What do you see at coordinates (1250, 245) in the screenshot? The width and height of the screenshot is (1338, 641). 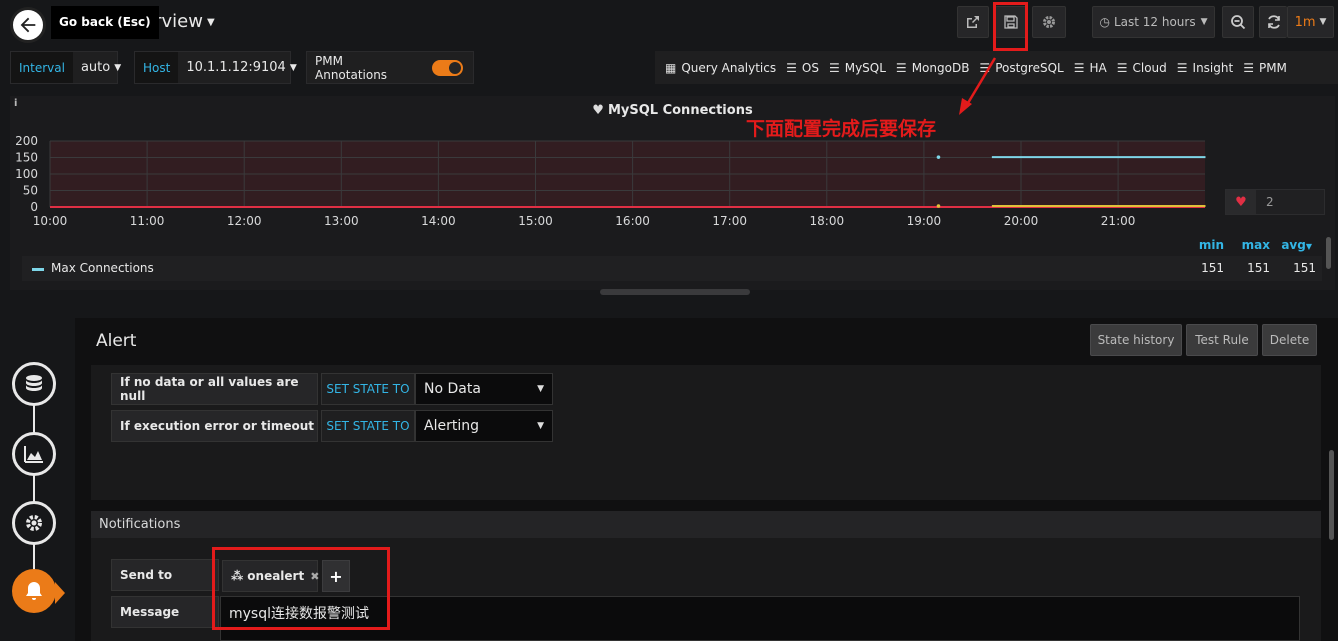 I see `legend-header-max: max` at bounding box center [1250, 245].